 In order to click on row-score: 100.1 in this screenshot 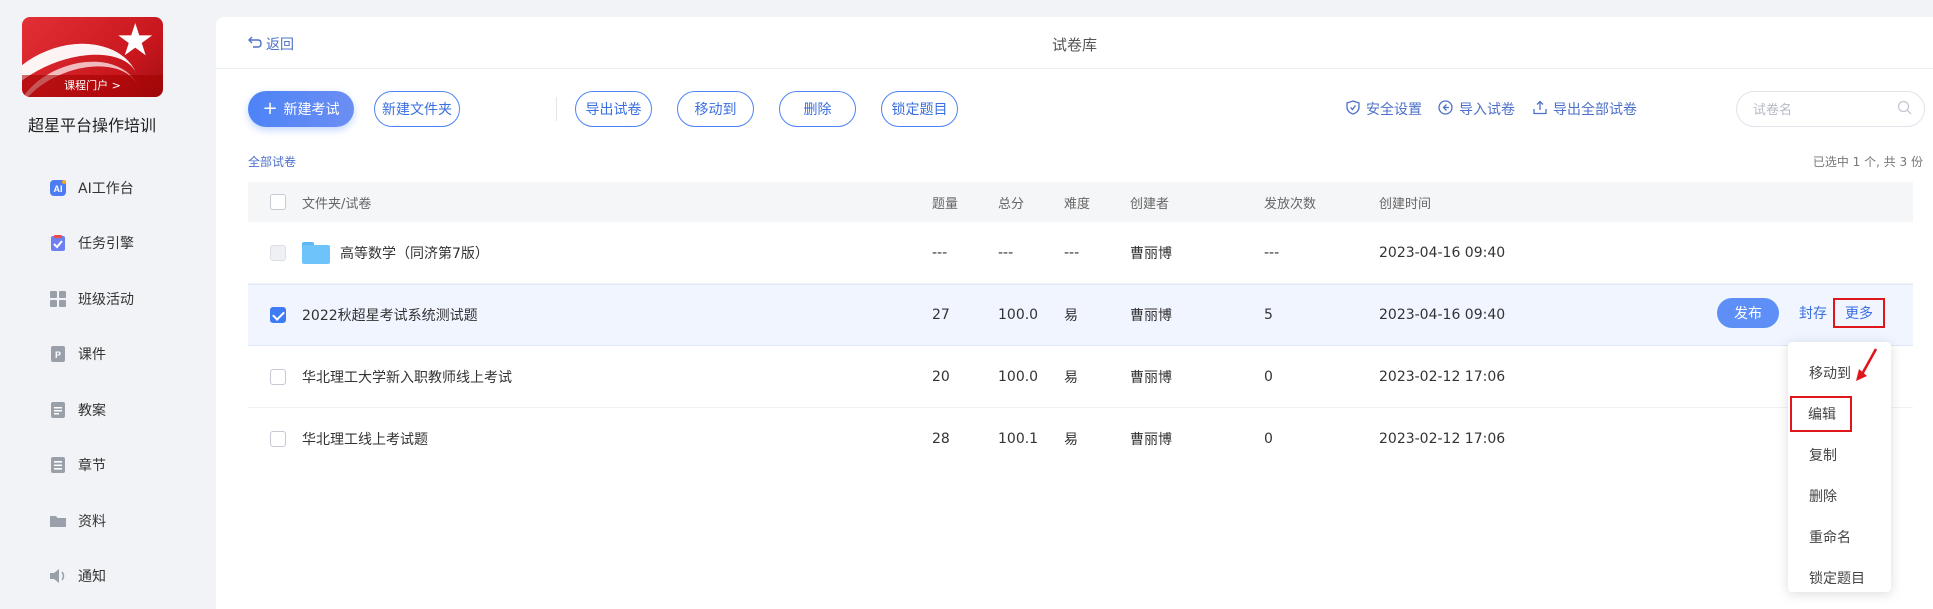, I will do `click(1018, 439)`.